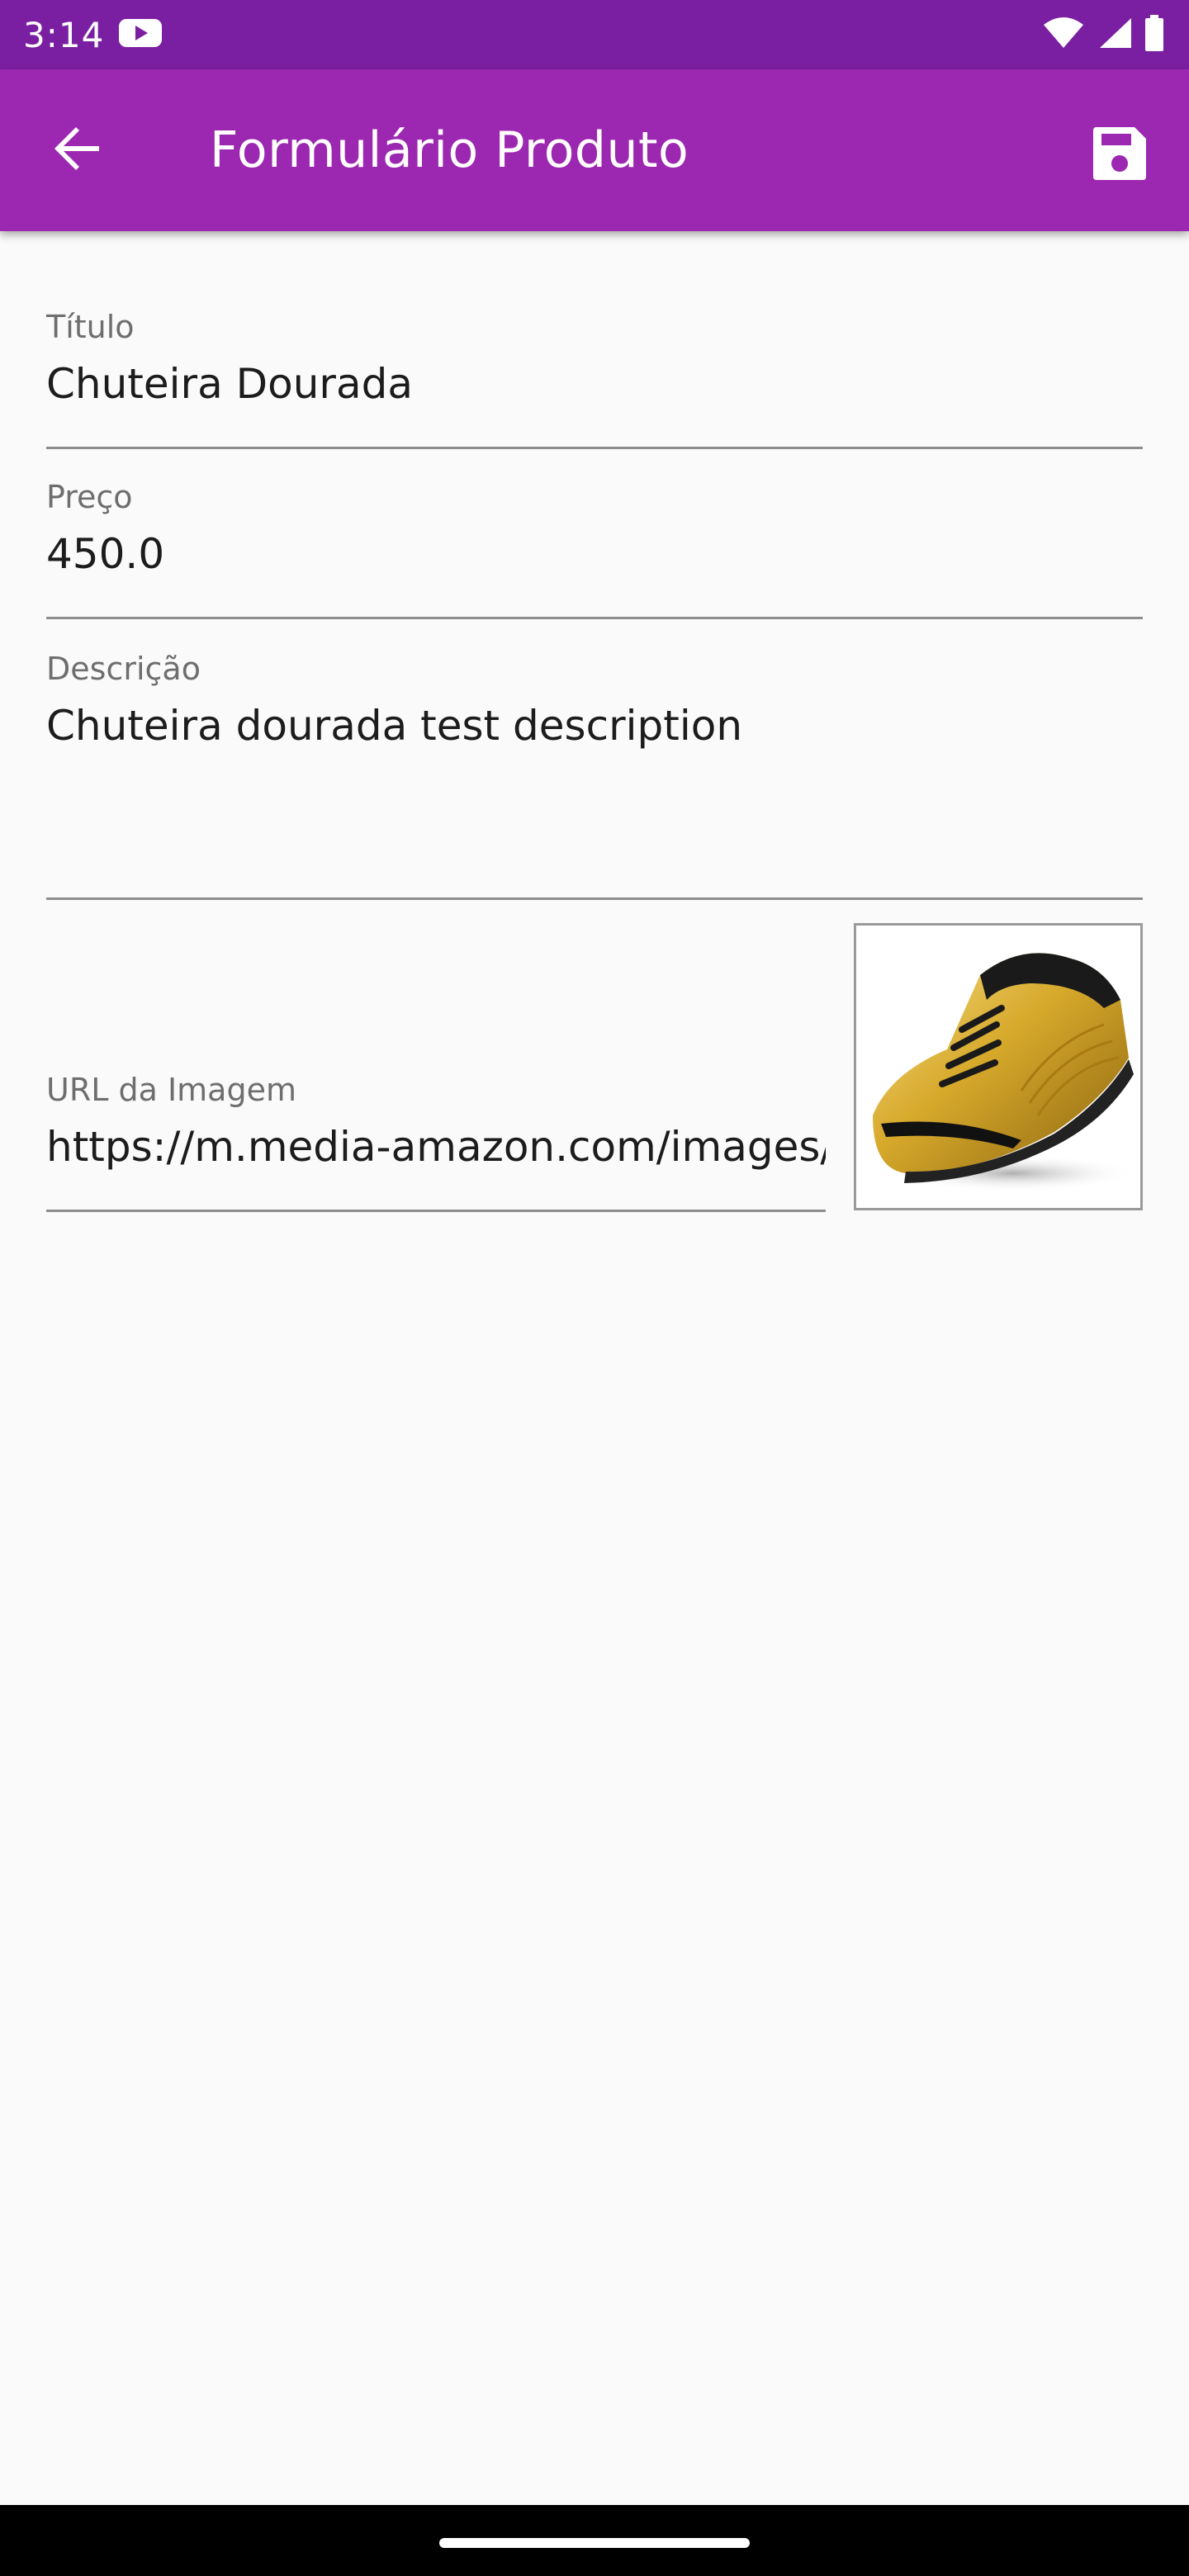 The height and width of the screenshot is (2576, 1189). What do you see at coordinates (594, 34) in the screenshot?
I see `status-bar: 3:14` at bounding box center [594, 34].